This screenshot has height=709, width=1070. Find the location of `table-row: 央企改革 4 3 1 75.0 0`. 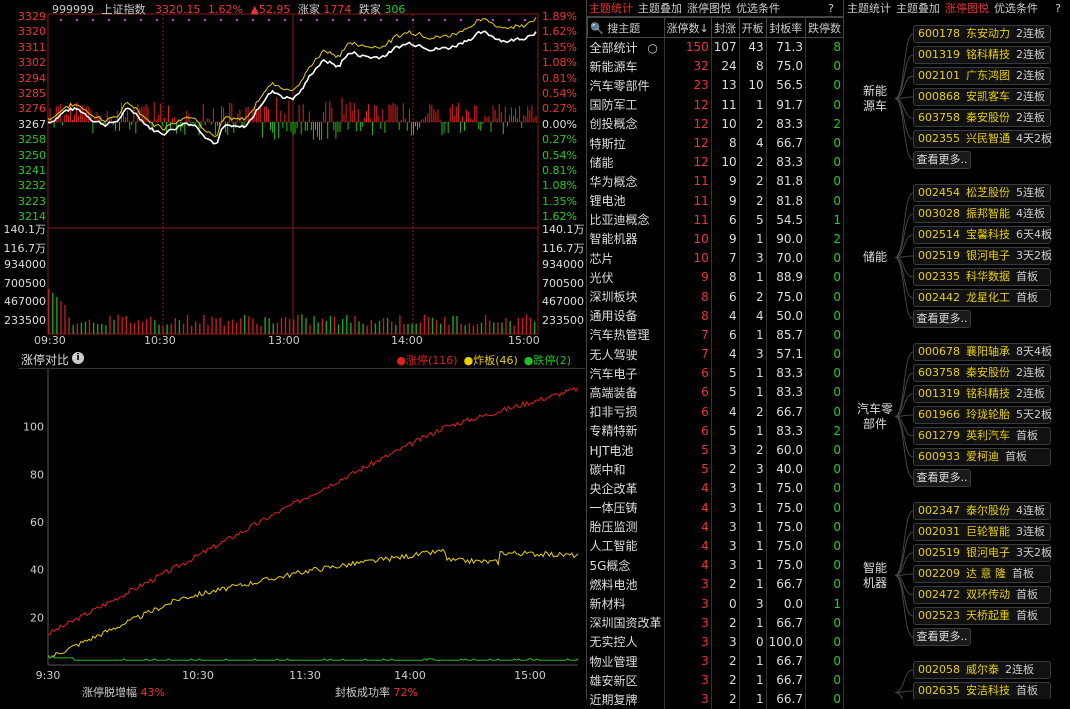

table-row: 央企改革 4 3 1 75.0 0 is located at coordinates (715, 488).